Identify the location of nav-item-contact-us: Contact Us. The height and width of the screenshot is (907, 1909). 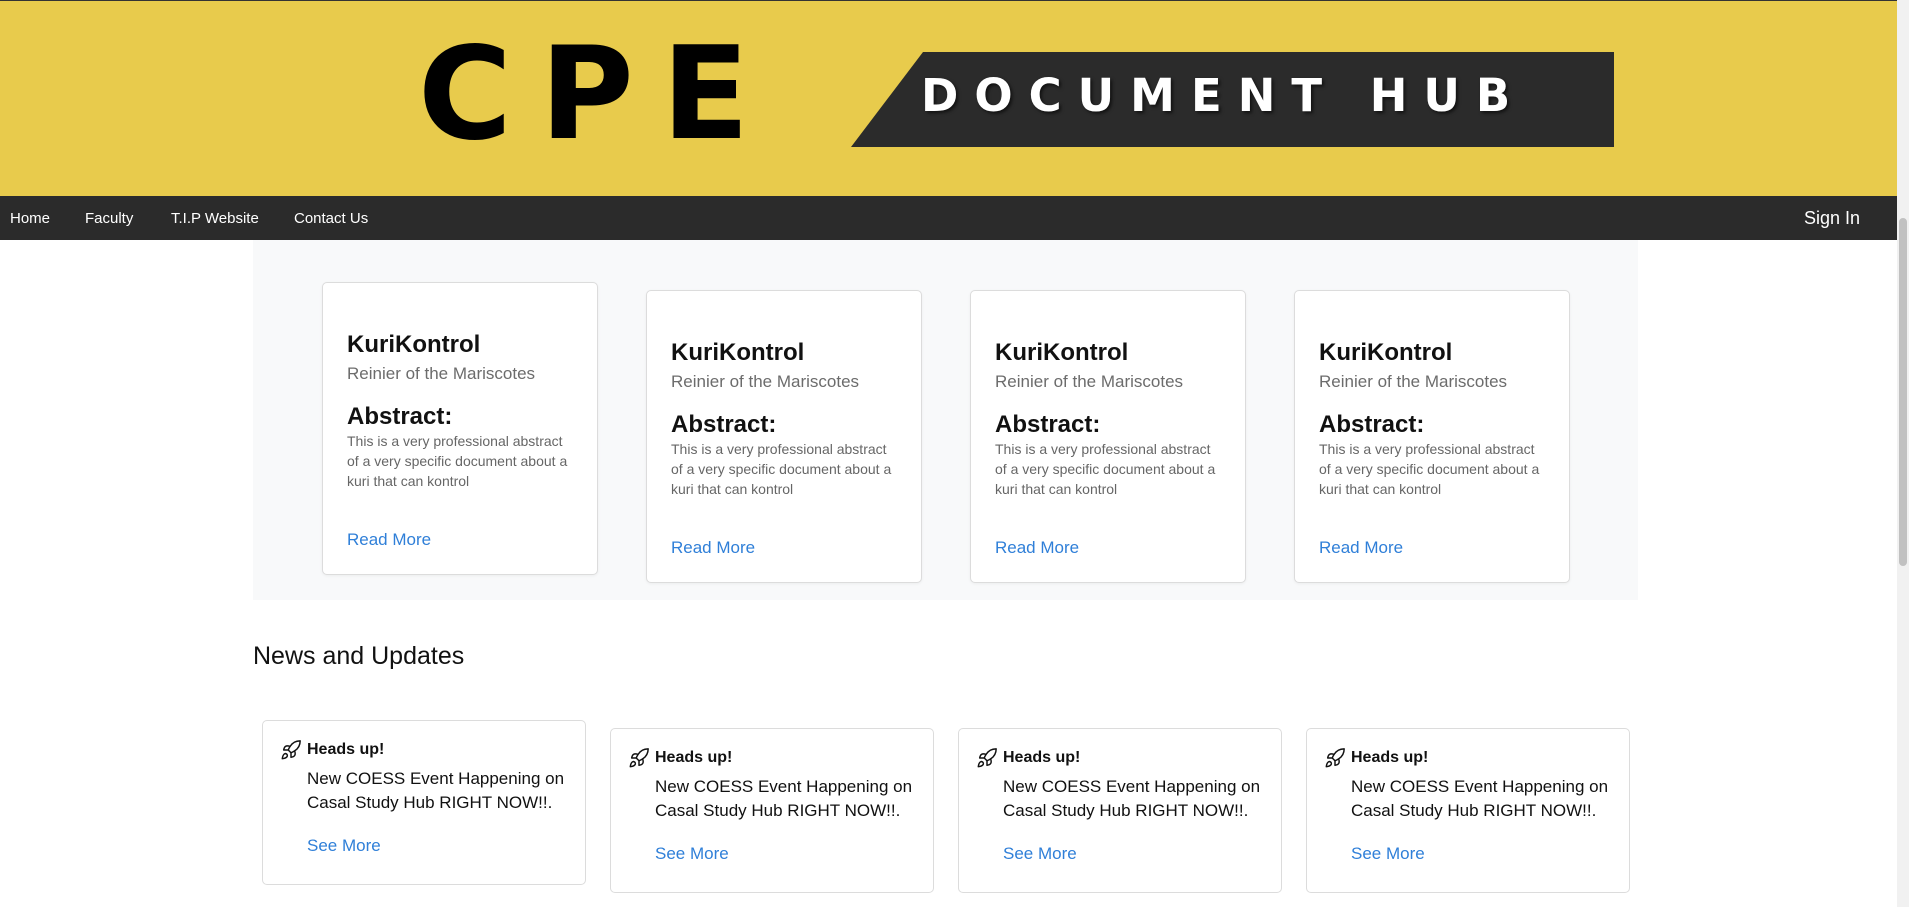
(331, 218).